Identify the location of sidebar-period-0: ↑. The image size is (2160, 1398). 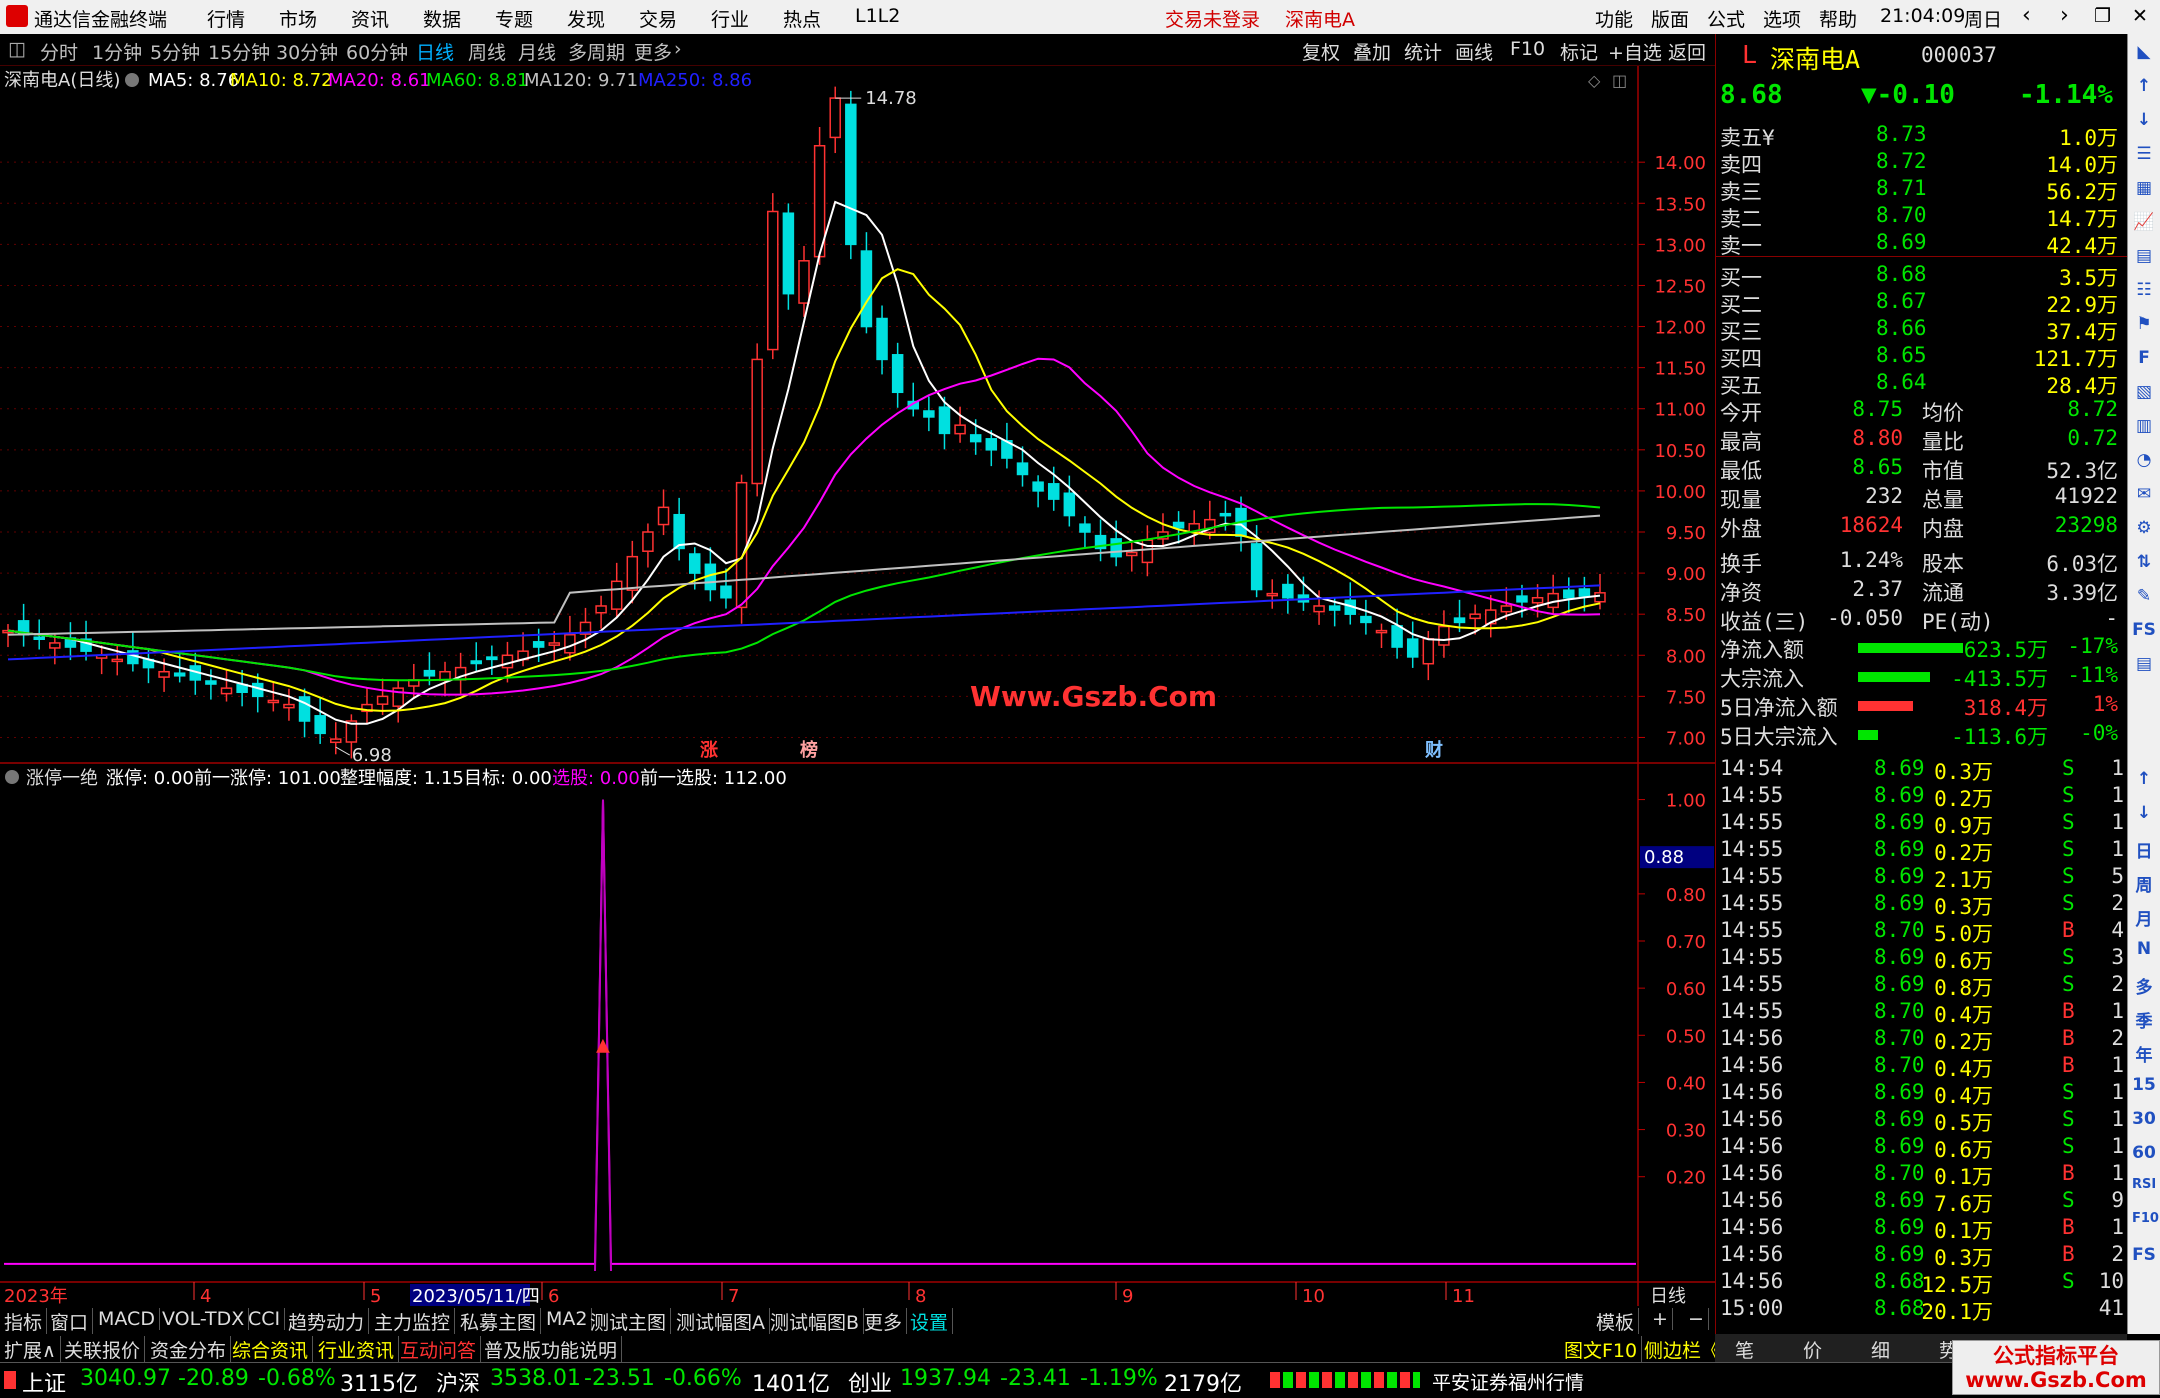
(2144, 782).